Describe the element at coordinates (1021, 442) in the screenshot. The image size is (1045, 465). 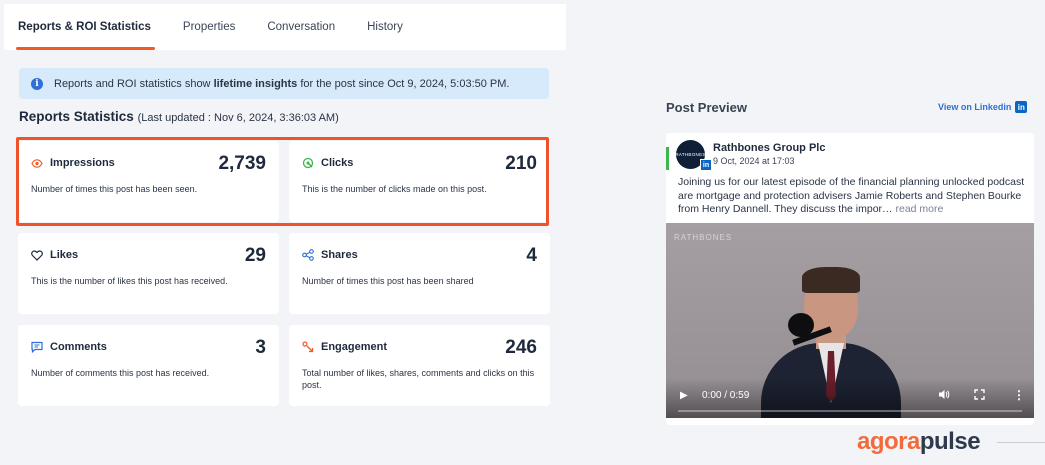
I see `divider` at that location.